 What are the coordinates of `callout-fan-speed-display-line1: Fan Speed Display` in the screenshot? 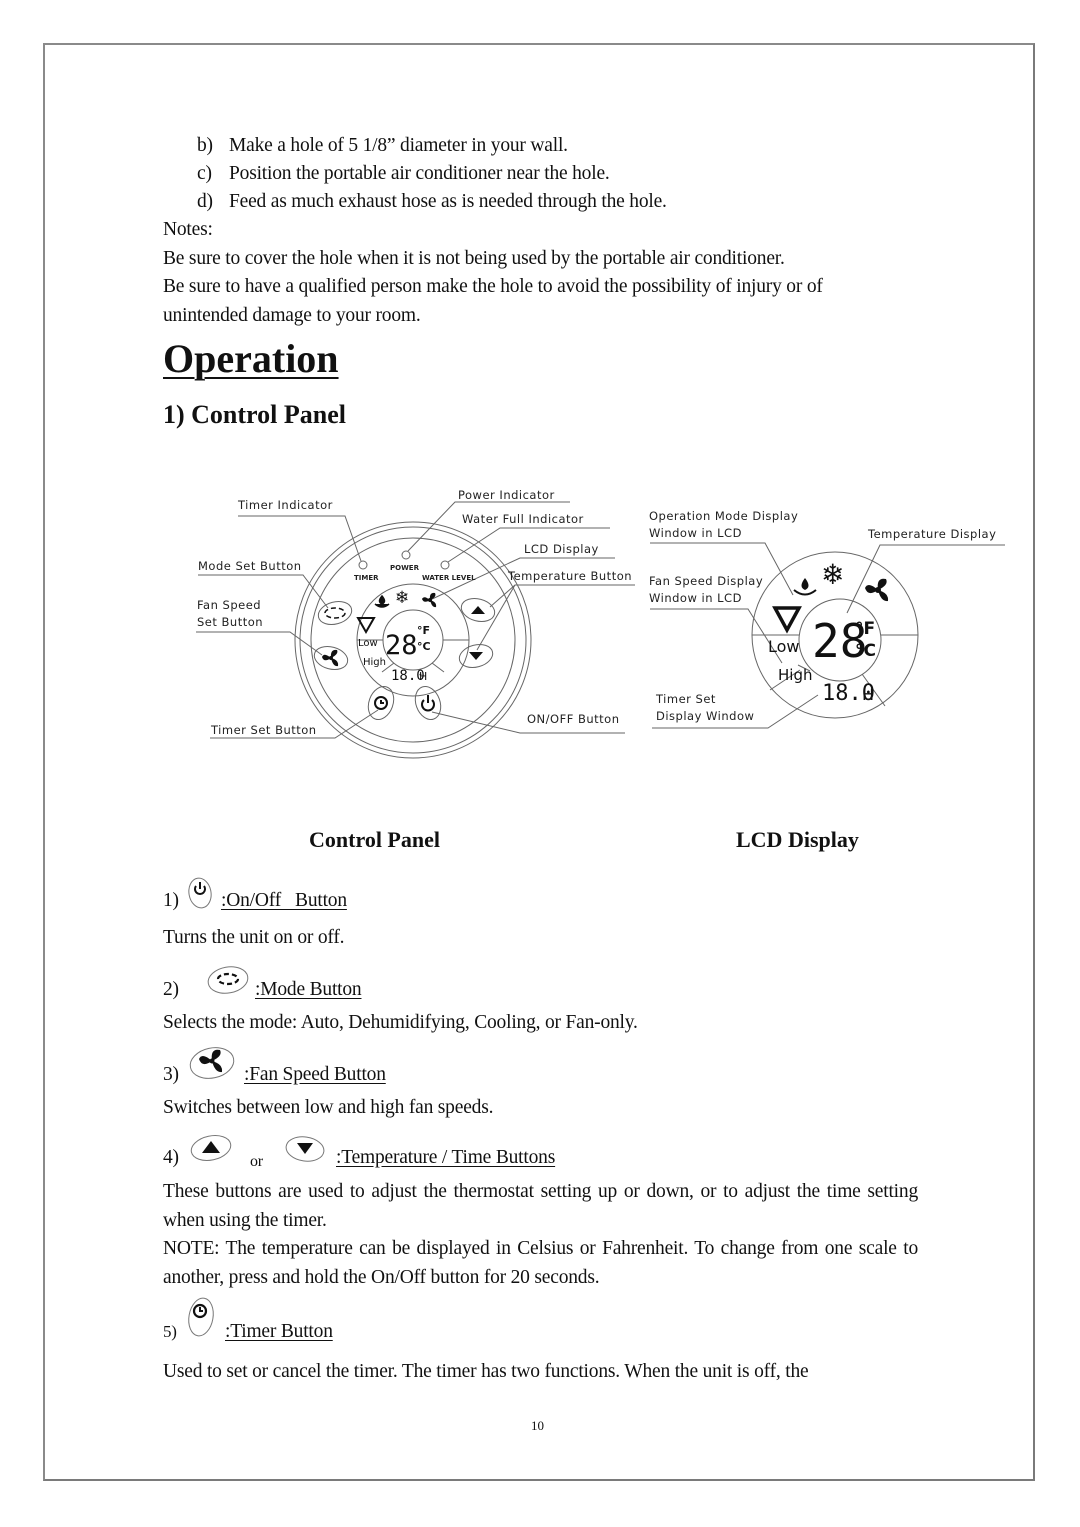 It's located at (706, 581).